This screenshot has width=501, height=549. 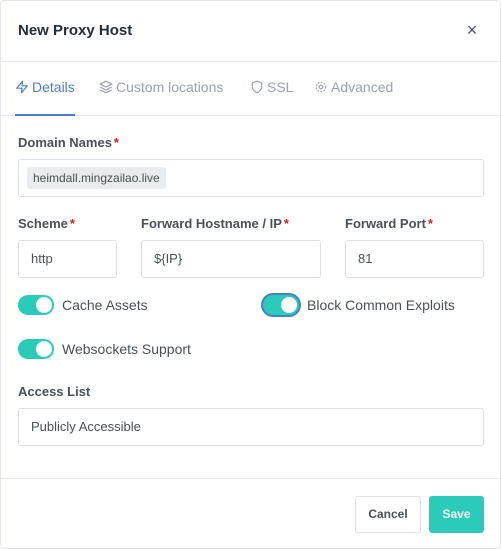 I want to click on modal-header: New Proxy Host ×, so click(x=250, y=31).